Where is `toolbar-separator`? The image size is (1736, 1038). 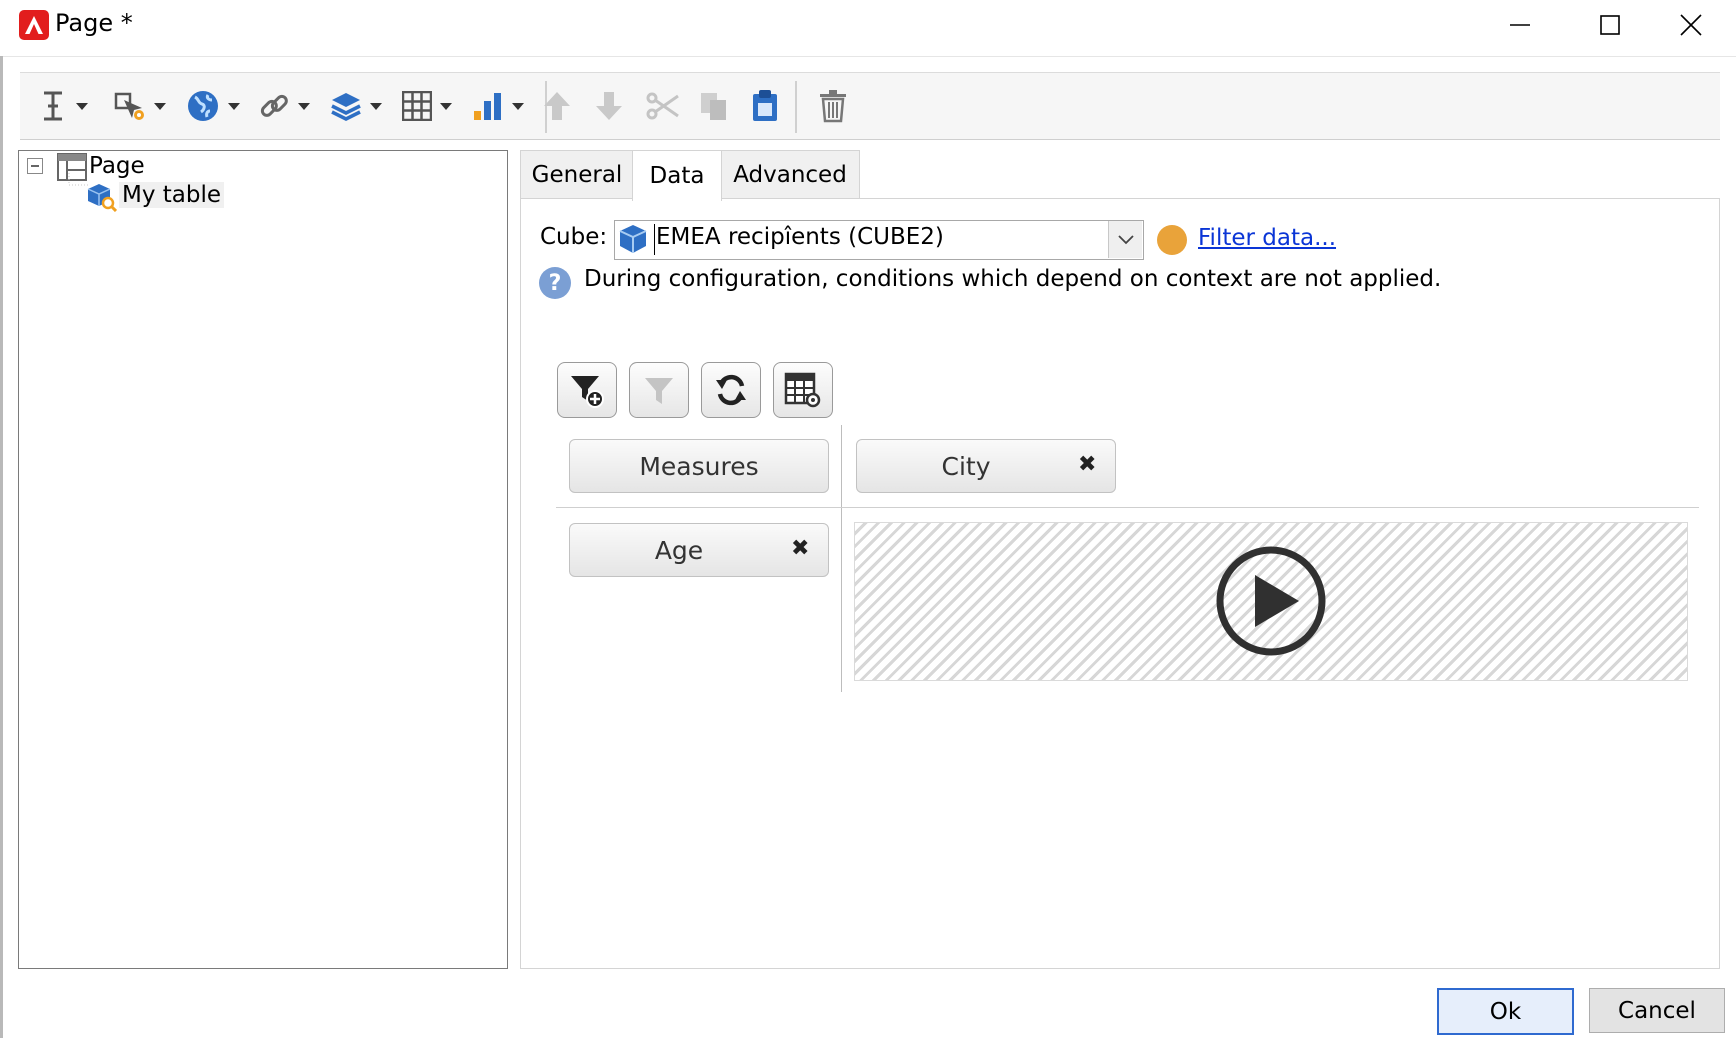 toolbar-separator is located at coordinates (796, 107).